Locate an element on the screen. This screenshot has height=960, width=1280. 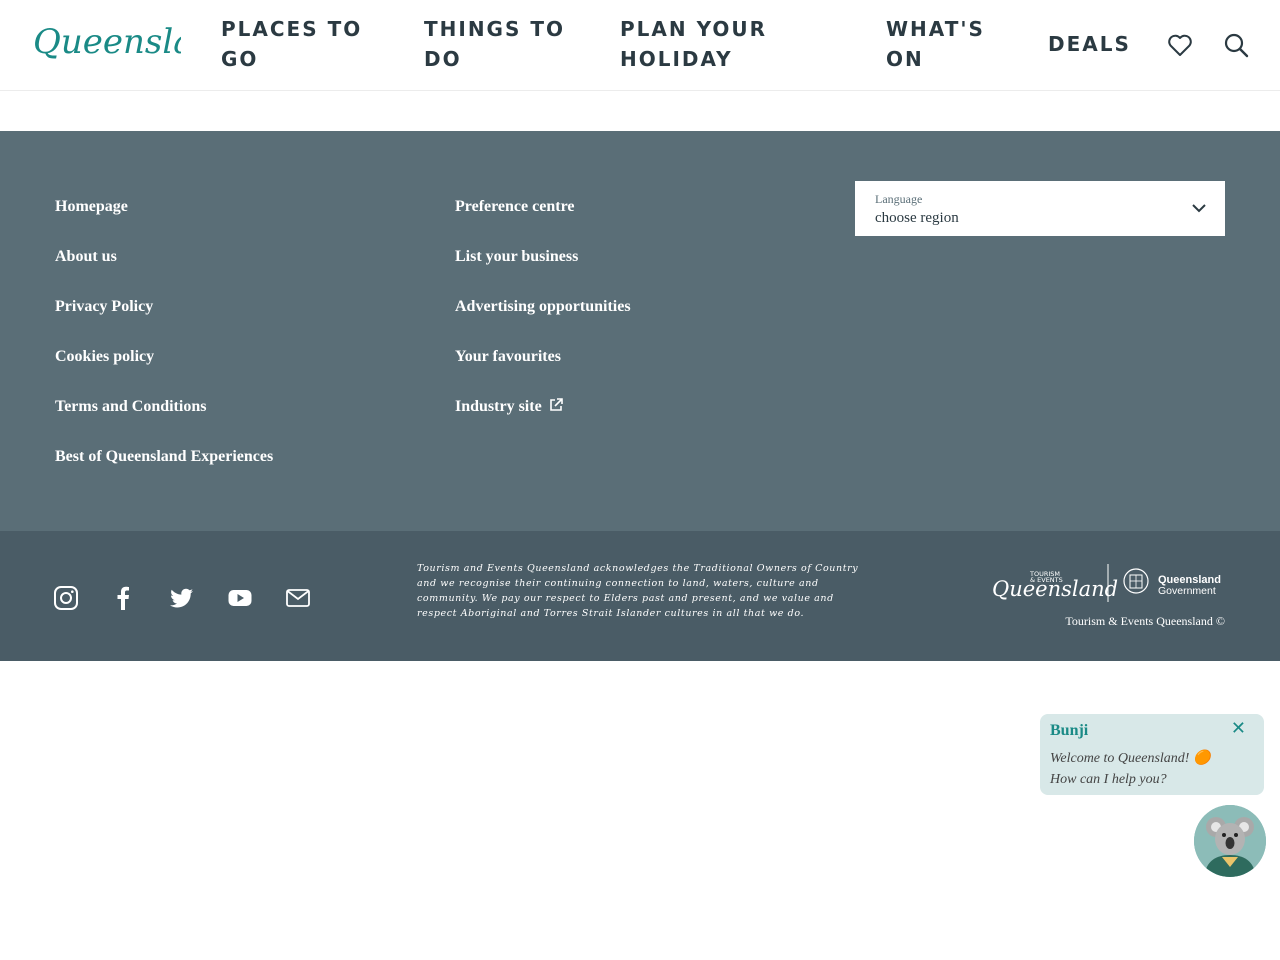
close-icon: ✕ is located at coordinates (1238, 728).